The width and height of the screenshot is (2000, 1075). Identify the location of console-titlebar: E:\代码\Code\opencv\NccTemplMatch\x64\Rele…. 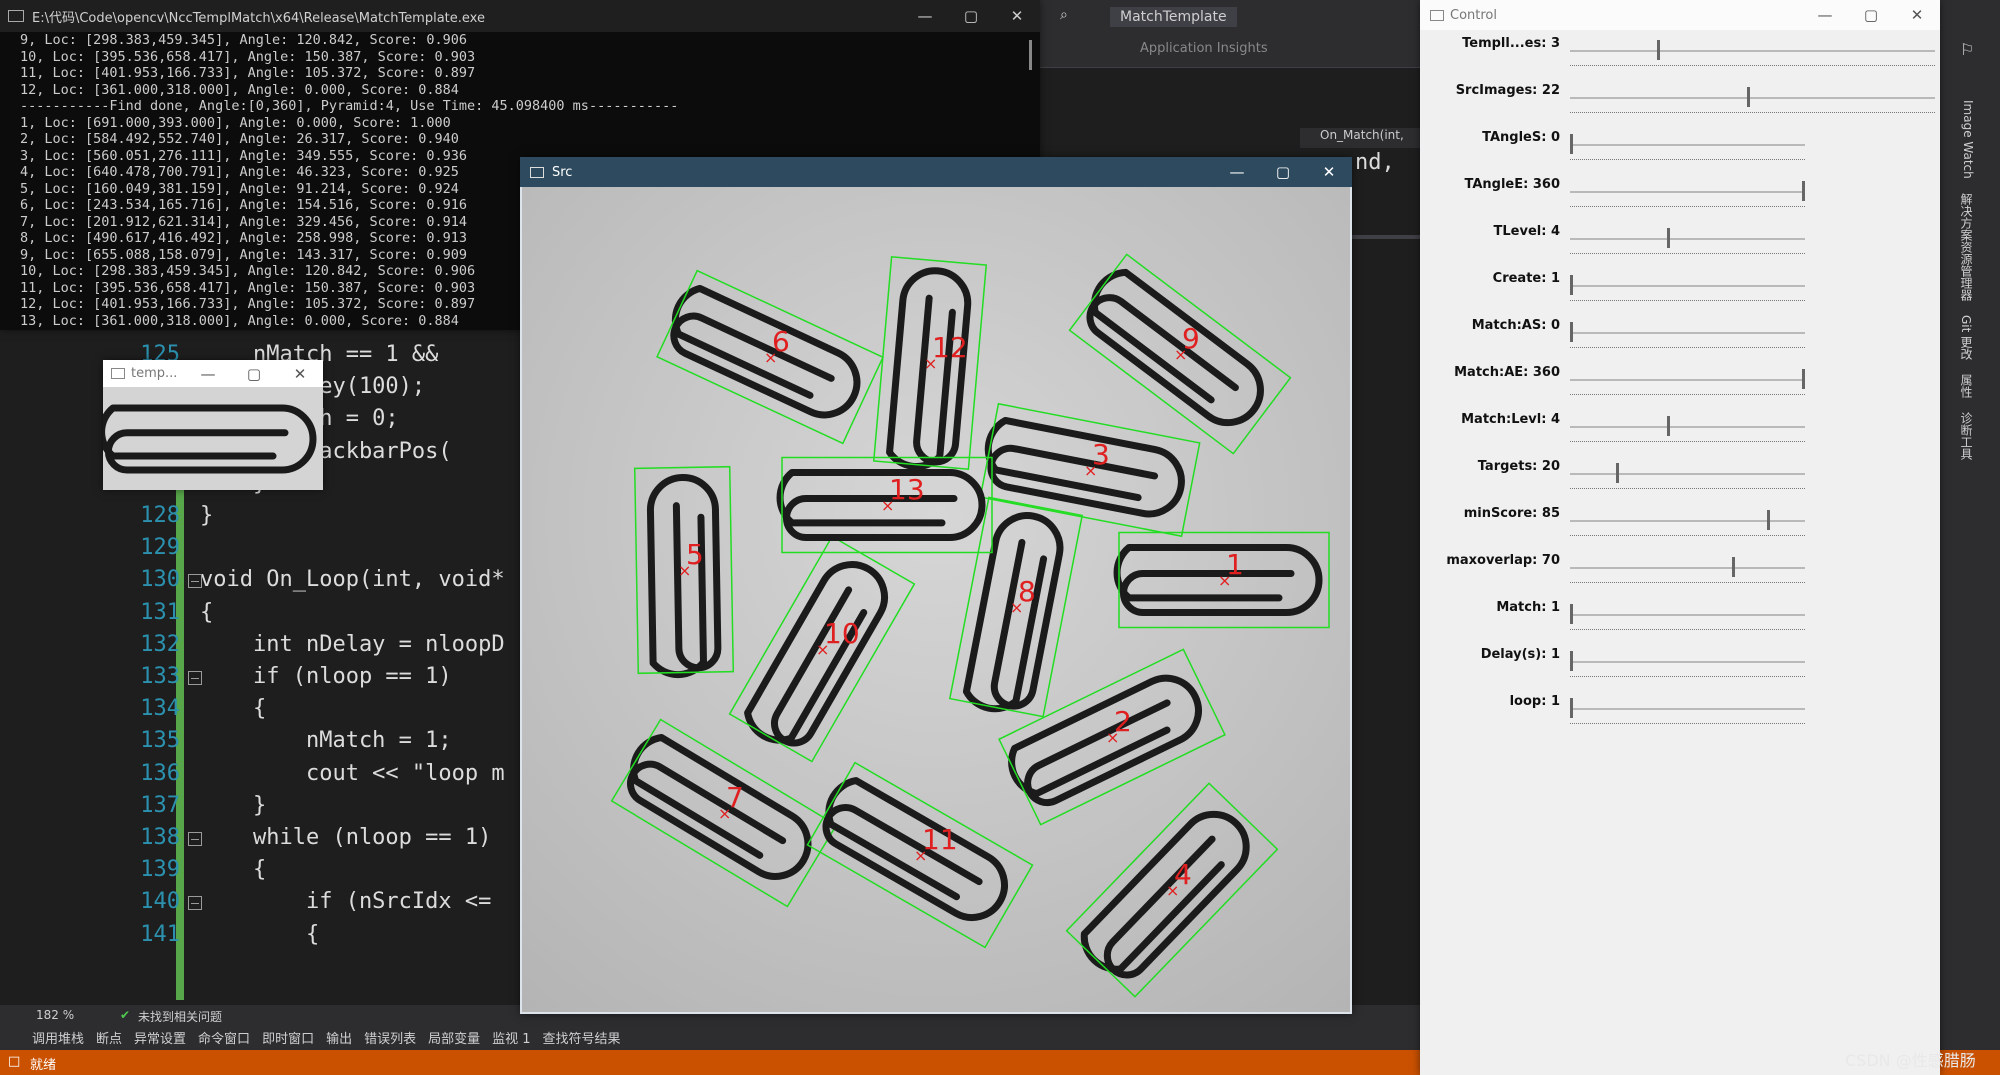
(520, 16).